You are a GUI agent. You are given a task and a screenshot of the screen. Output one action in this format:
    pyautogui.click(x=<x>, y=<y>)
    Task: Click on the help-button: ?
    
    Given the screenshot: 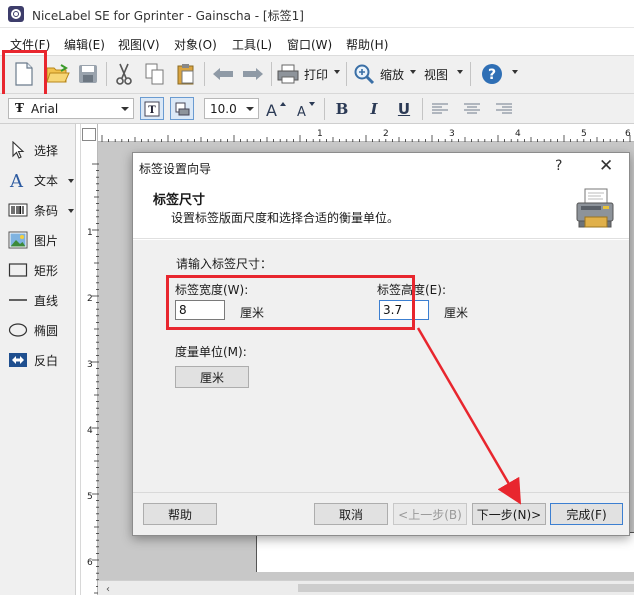 What is the action you would take?
    pyautogui.click(x=492, y=74)
    